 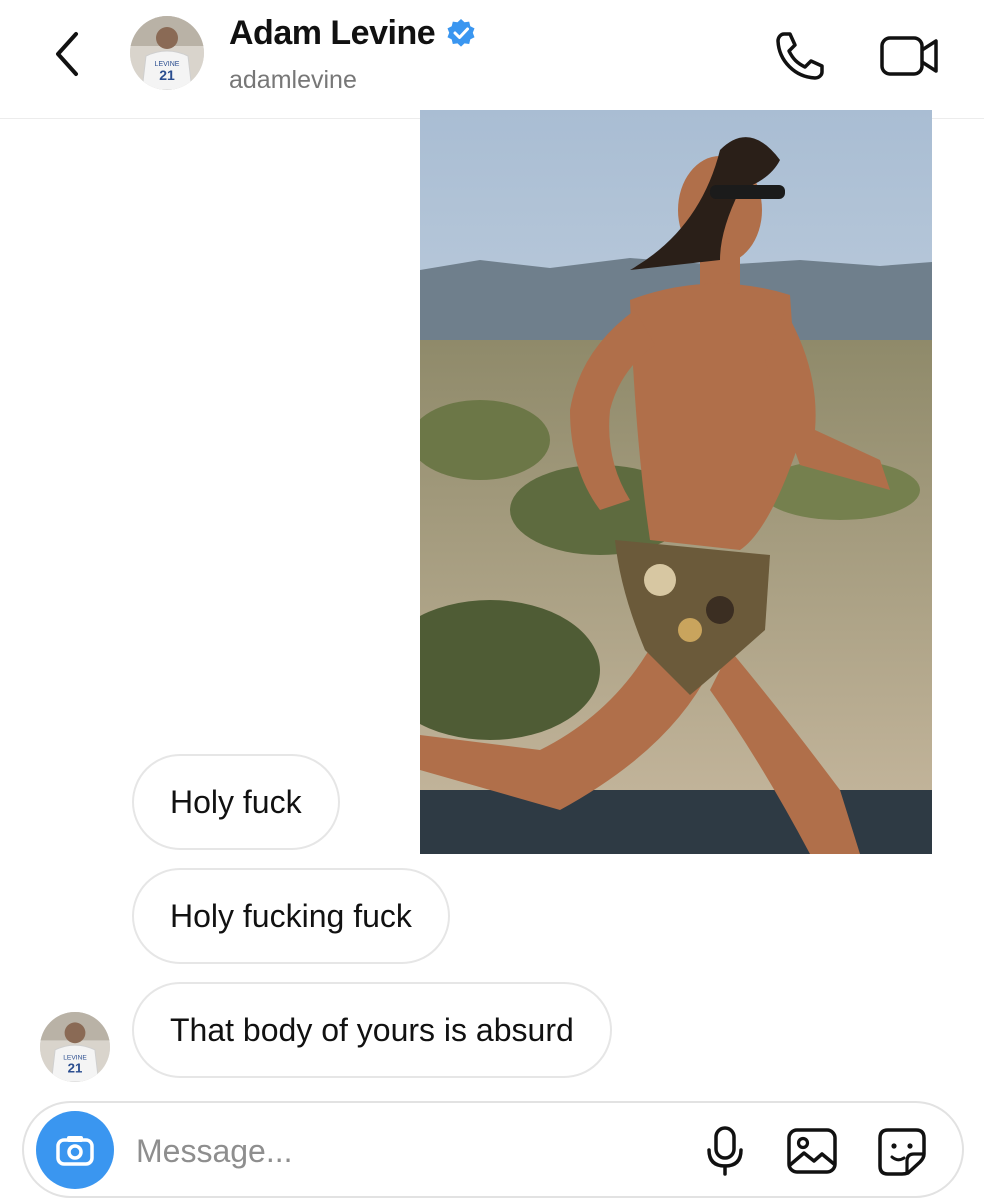 I want to click on camera-icon, so click(x=75, y=1151).